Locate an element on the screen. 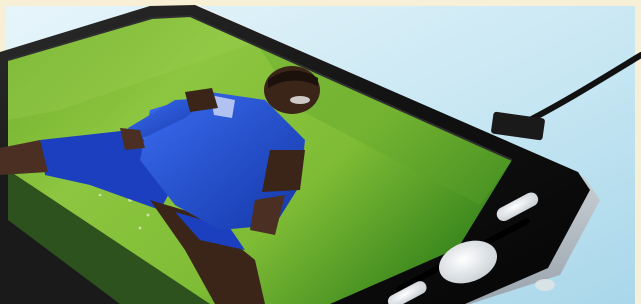  side-highlight is located at coordinates (545, 285).